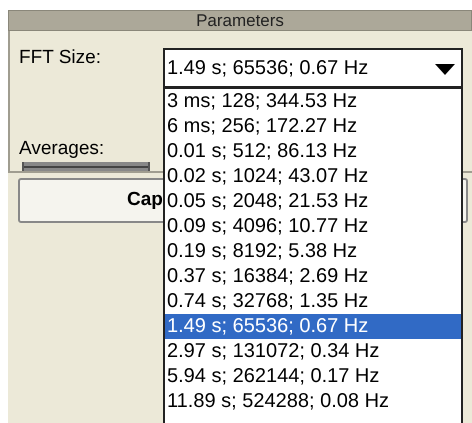 The image size is (472, 423). What do you see at coordinates (313, 351) in the screenshot?
I see `dropdown-option: 2.97 s; 131072; 0.34 Hz` at bounding box center [313, 351].